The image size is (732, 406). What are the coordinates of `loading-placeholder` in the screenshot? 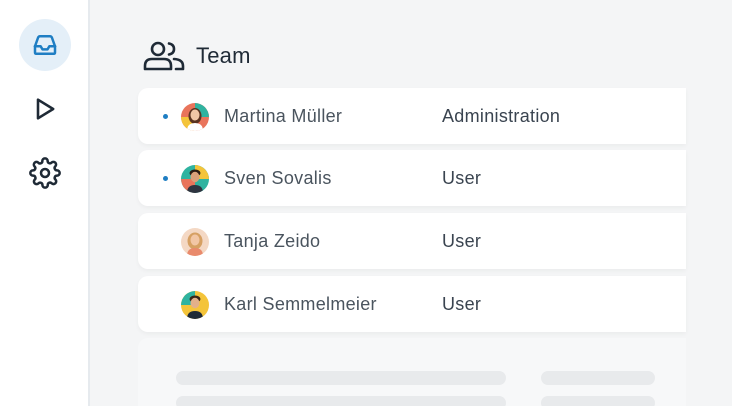 It's located at (412, 372).